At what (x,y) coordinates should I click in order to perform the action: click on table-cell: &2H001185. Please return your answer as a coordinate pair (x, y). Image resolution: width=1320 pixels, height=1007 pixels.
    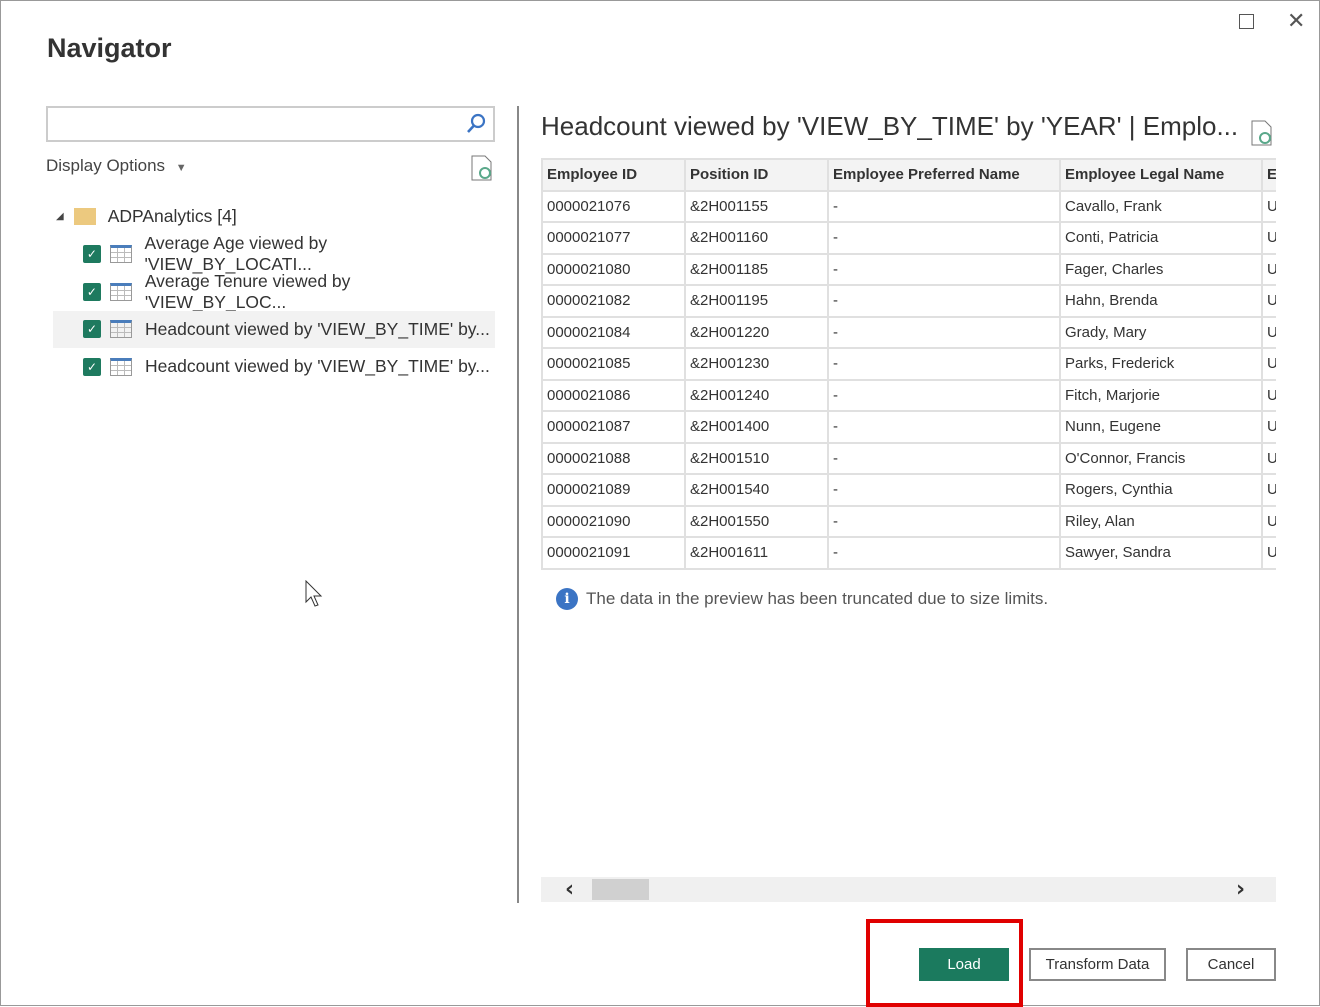
    Looking at the image, I should click on (756, 269).